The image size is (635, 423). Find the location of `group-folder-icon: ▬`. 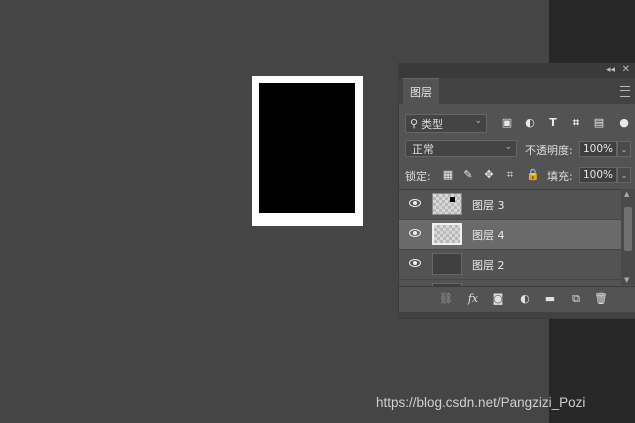

group-folder-icon: ▬ is located at coordinates (550, 299).